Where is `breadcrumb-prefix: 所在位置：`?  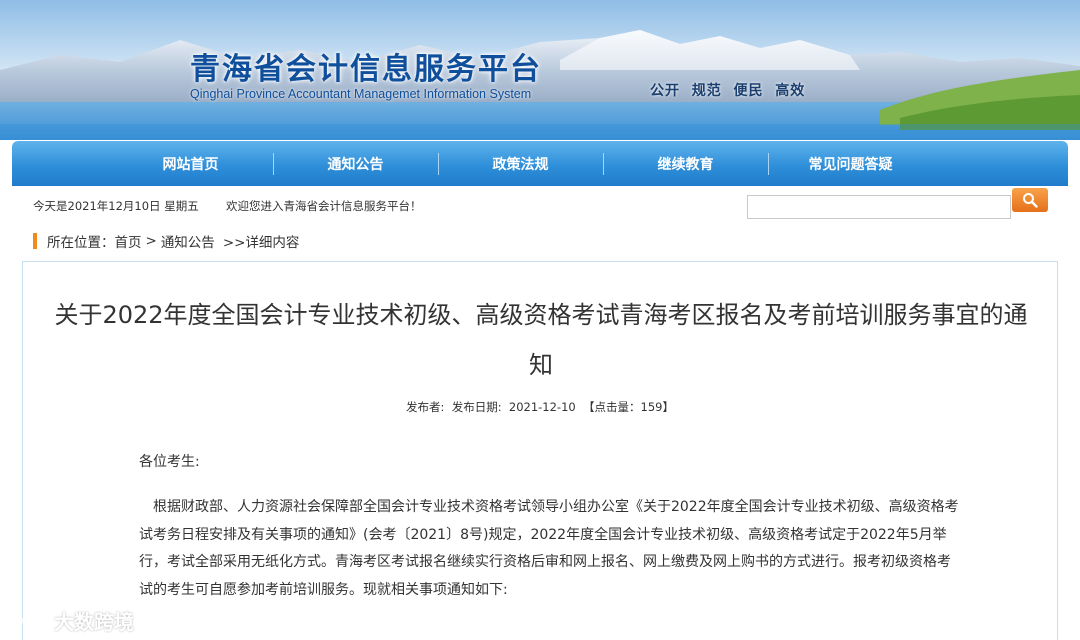
breadcrumb-prefix: 所在位置： is located at coordinates (81, 243).